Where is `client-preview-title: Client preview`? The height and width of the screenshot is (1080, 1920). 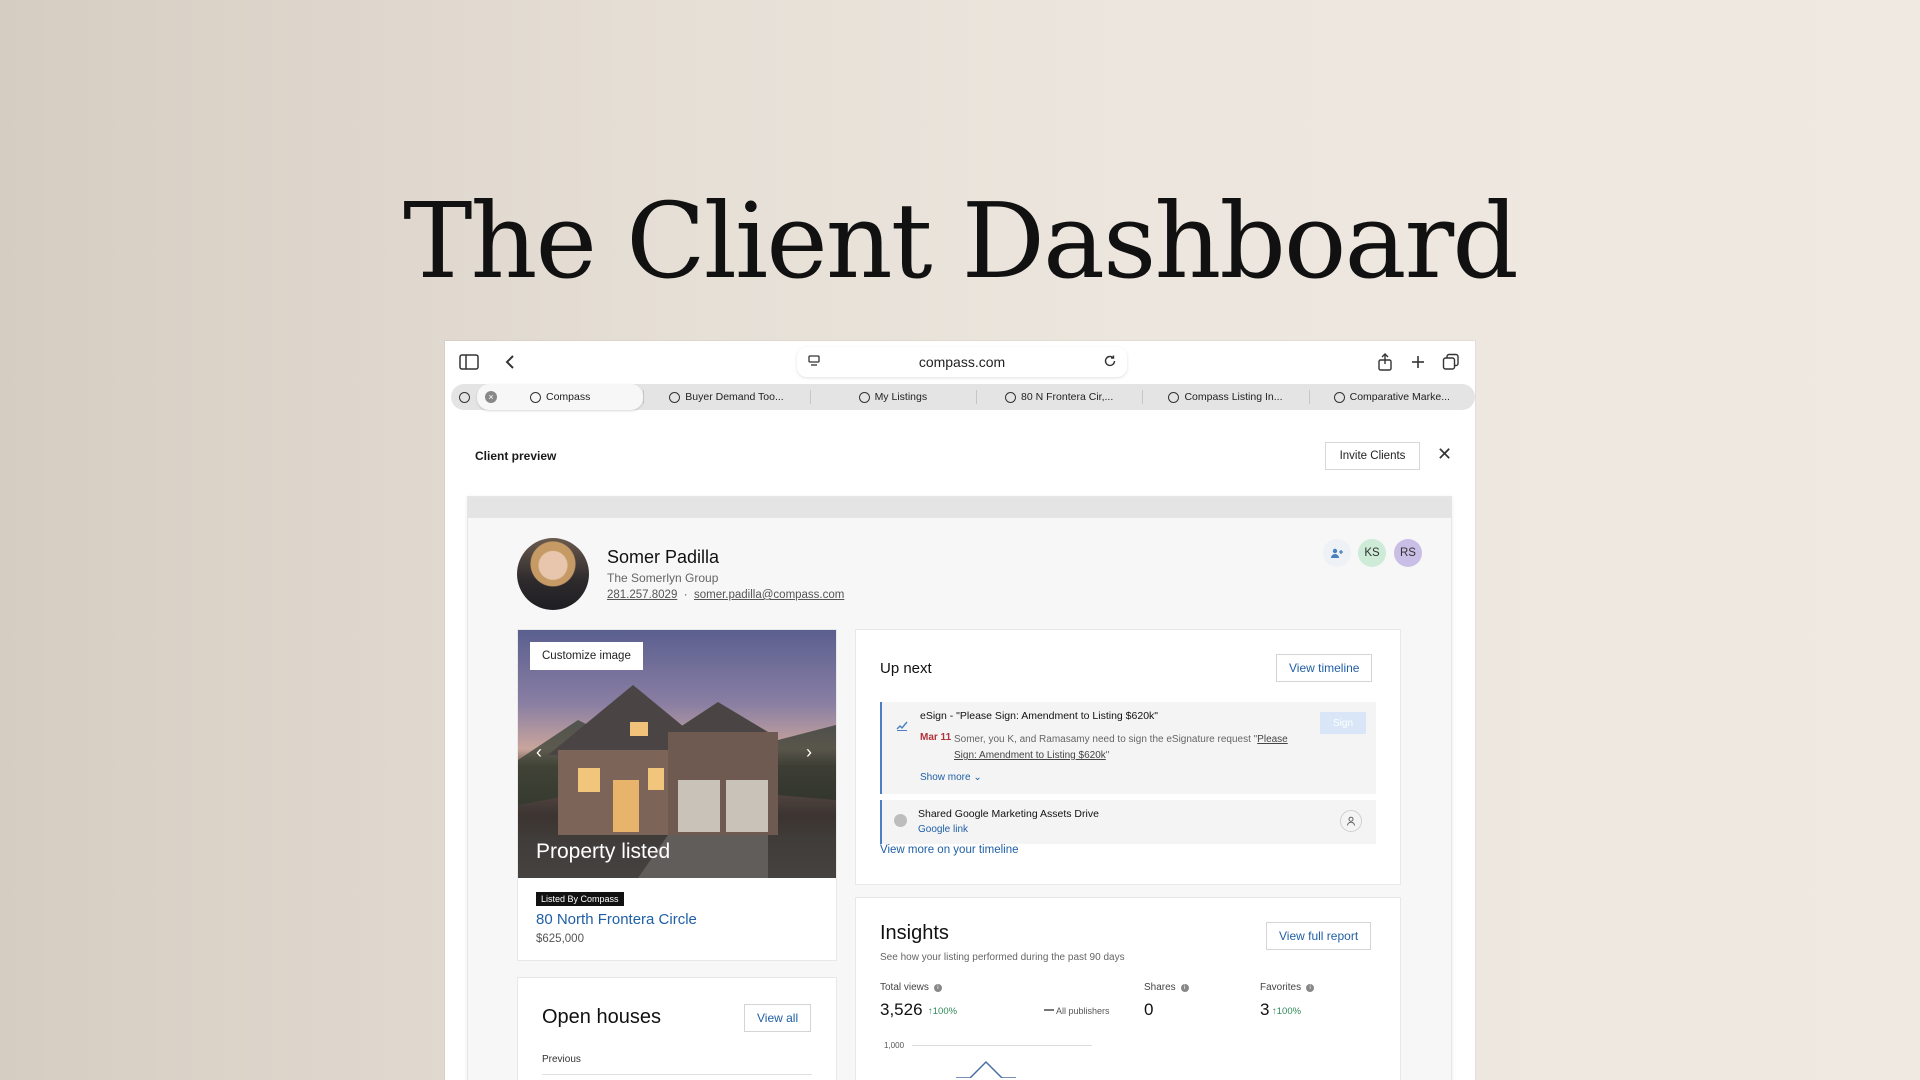
client-preview-title: Client preview is located at coordinates (516, 456).